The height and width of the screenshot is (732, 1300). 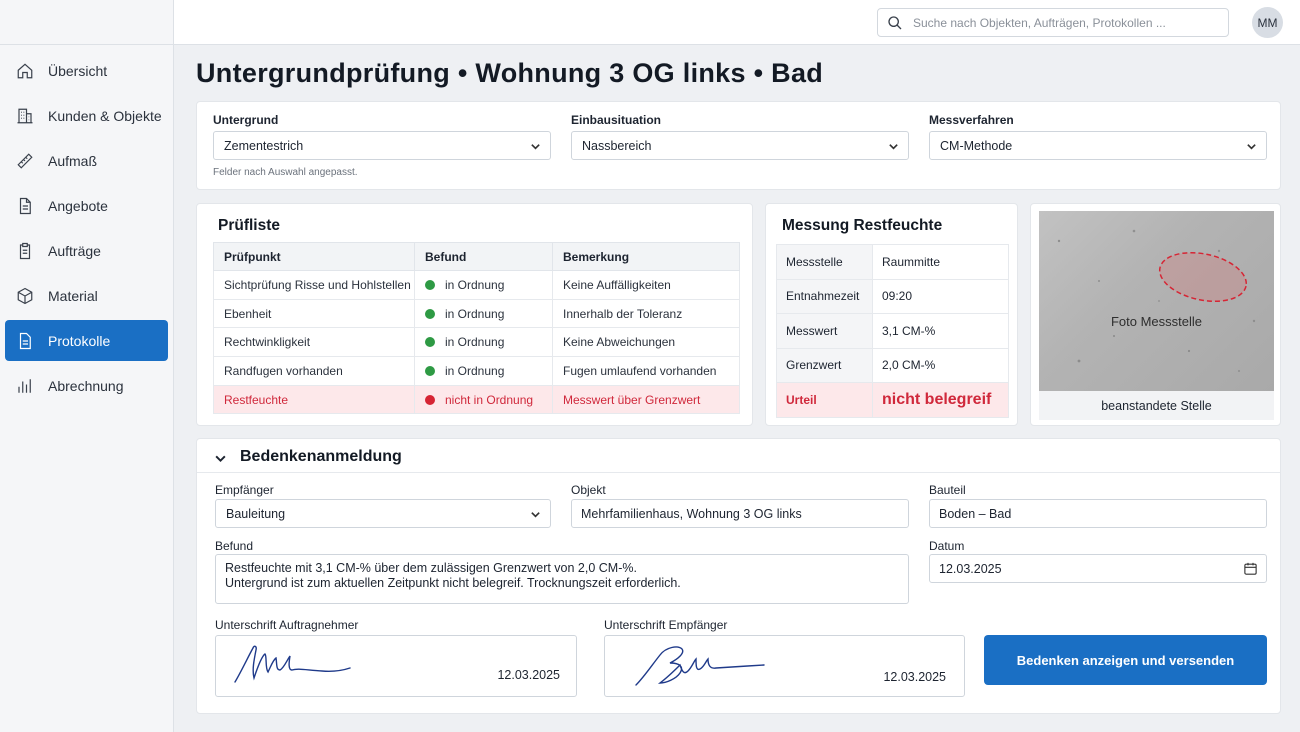 I want to click on signature-empfaenger, so click(x=700, y=666).